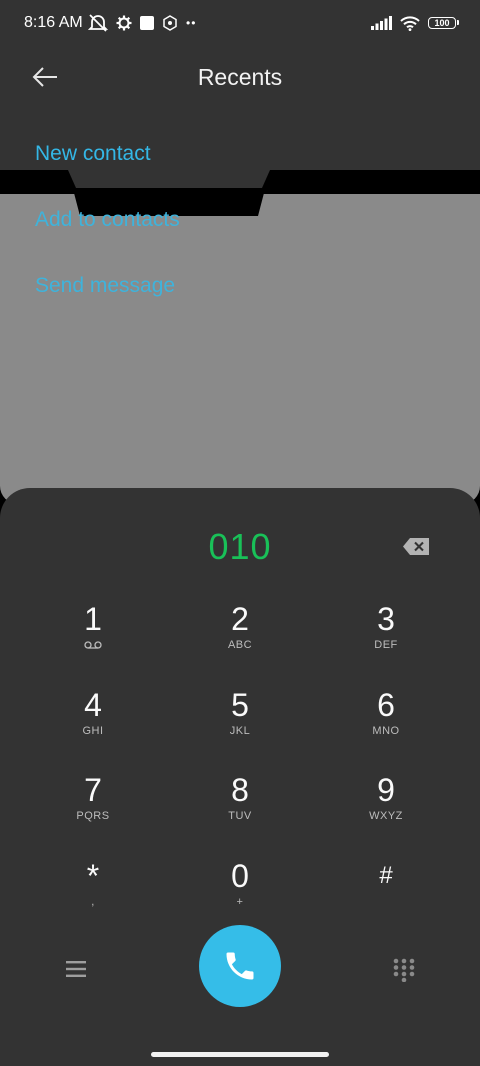 This screenshot has height=1066, width=480. I want to click on battery-nub, so click(458, 22).